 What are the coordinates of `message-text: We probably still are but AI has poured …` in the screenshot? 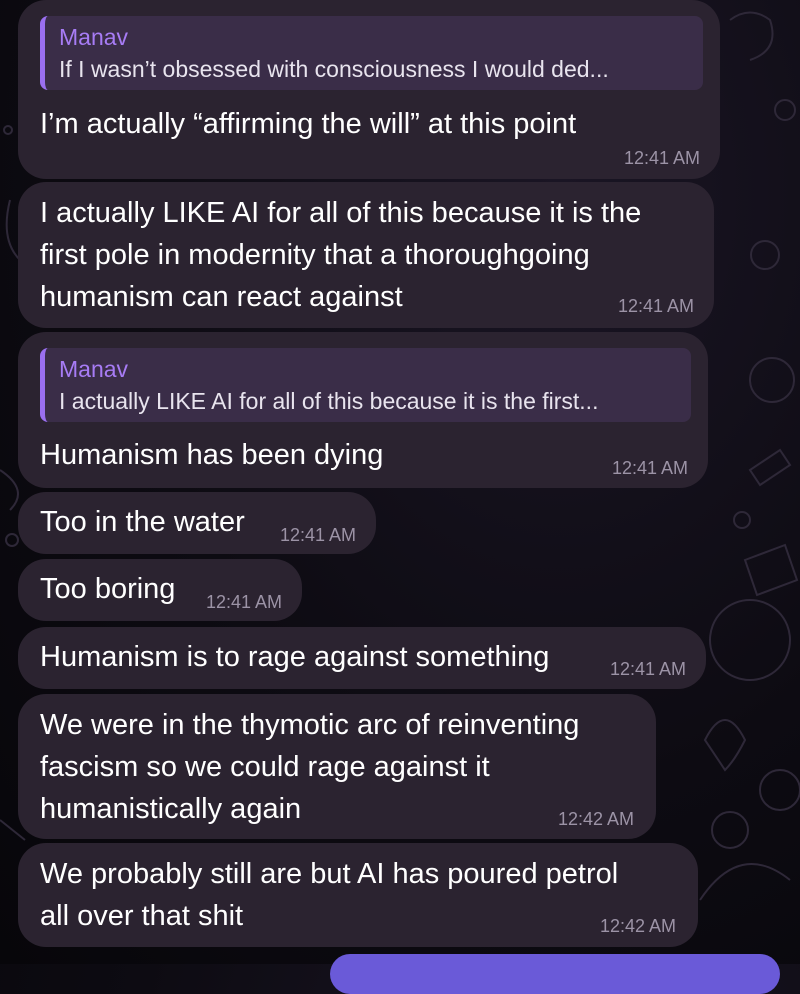 It's located at (329, 895).